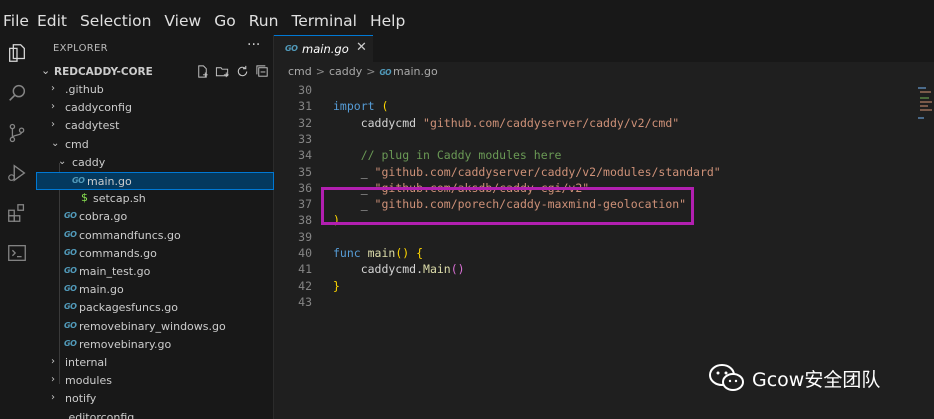 Image resolution: width=934 pixels, height=419 pixels. Describe the element at coordinates (89, 162) in the screenshot. I see `tree-item-label: caddy` at that location.